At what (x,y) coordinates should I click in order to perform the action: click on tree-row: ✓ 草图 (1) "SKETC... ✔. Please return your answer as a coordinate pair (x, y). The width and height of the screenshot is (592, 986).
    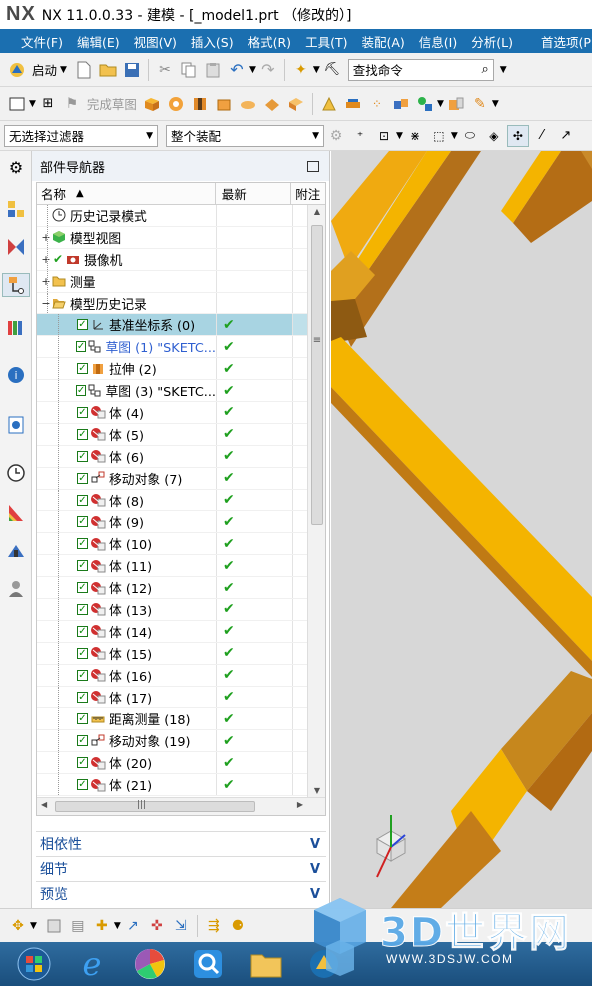
    Looking at the image, I should click on (172, 347).